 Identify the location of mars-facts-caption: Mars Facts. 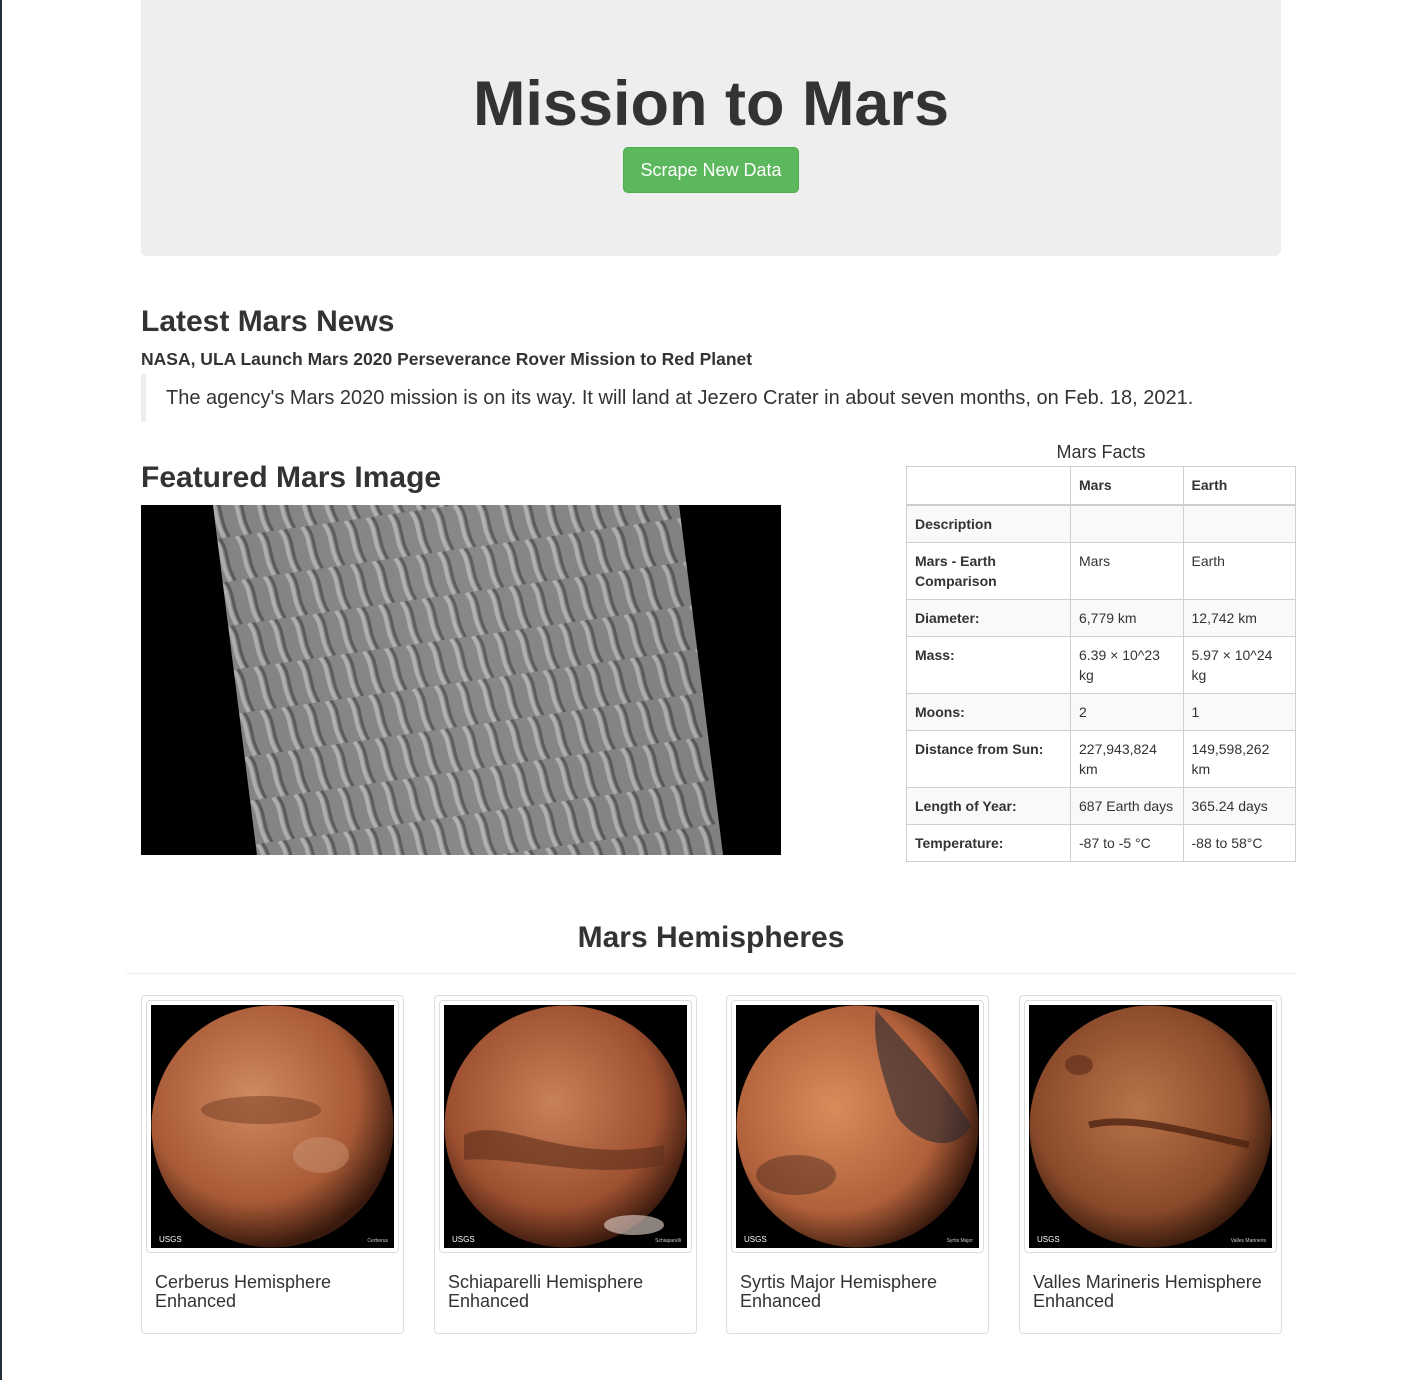
(1101, 452).